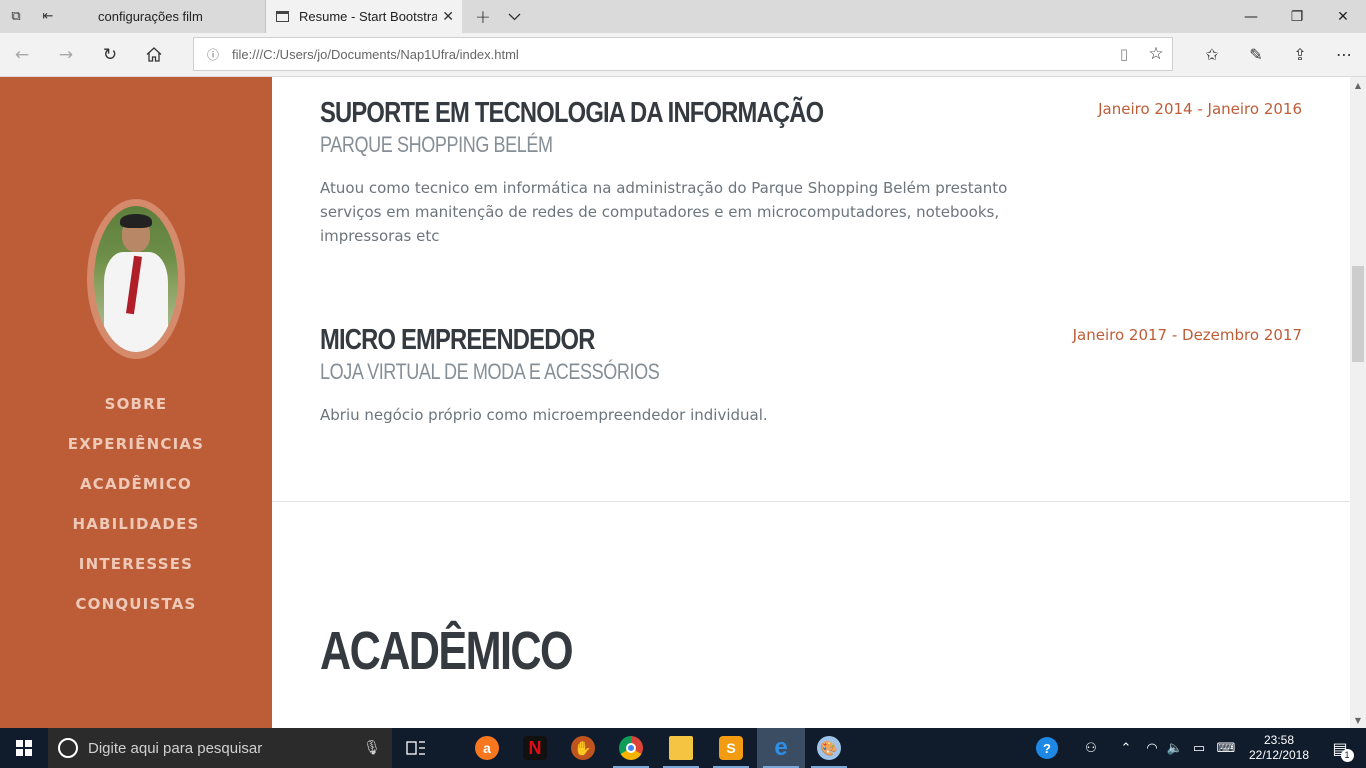 The height and width of the screenshot is (768, 1366). I want to click on nav-link-interesses: Interesses, so click(136, 564).